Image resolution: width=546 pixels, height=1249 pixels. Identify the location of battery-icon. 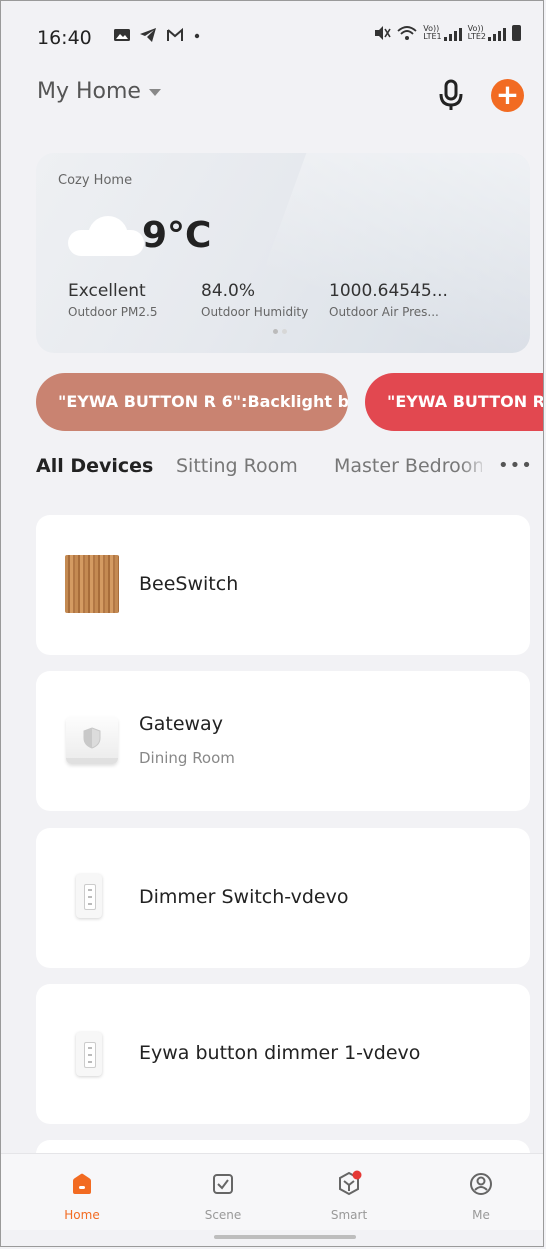
(516, 33).